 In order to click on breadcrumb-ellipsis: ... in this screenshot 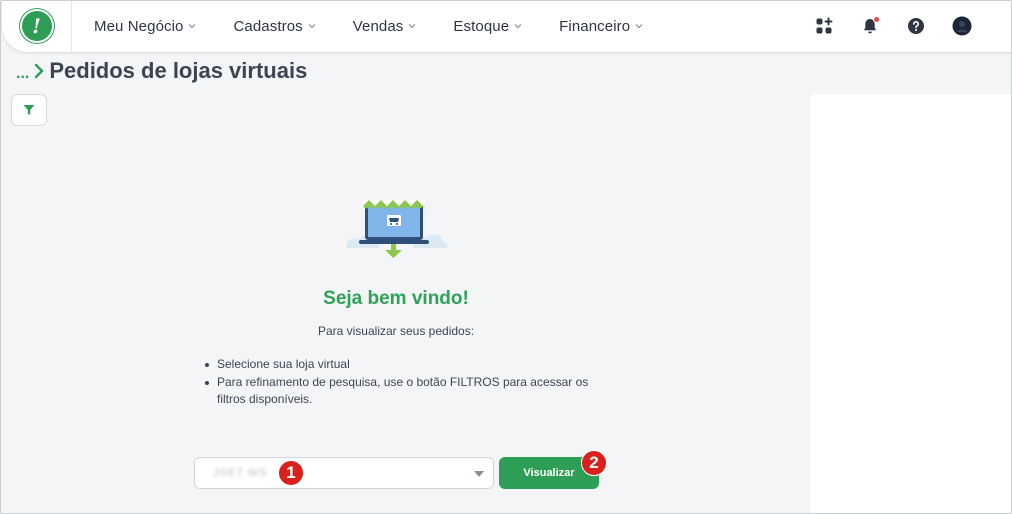, I will do `click(22, 74)`.